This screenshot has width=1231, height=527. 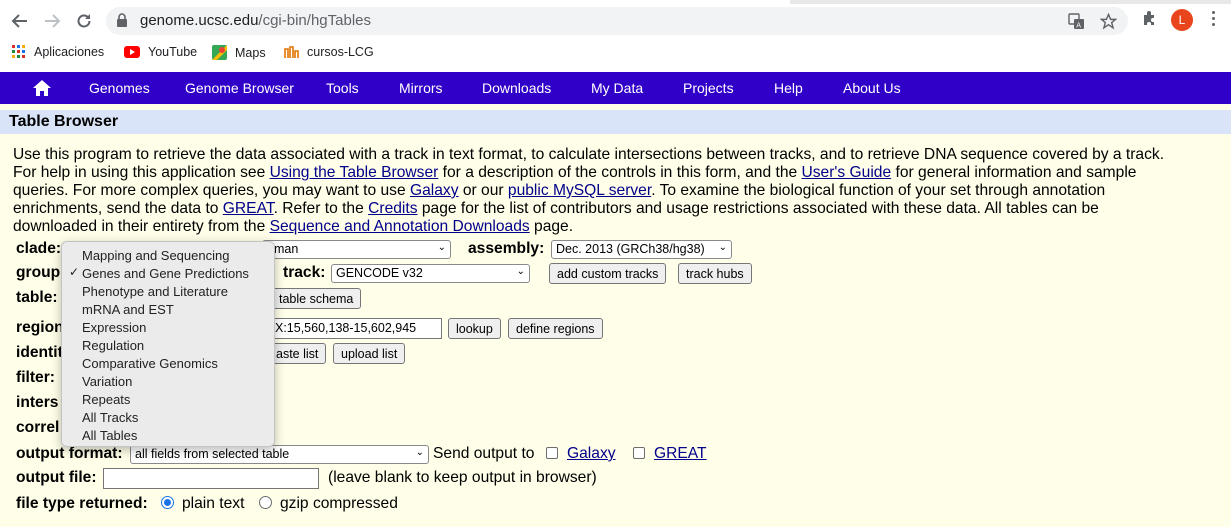 I want to click on users-guide-link: User's Guide, so click(x=847, y=172).